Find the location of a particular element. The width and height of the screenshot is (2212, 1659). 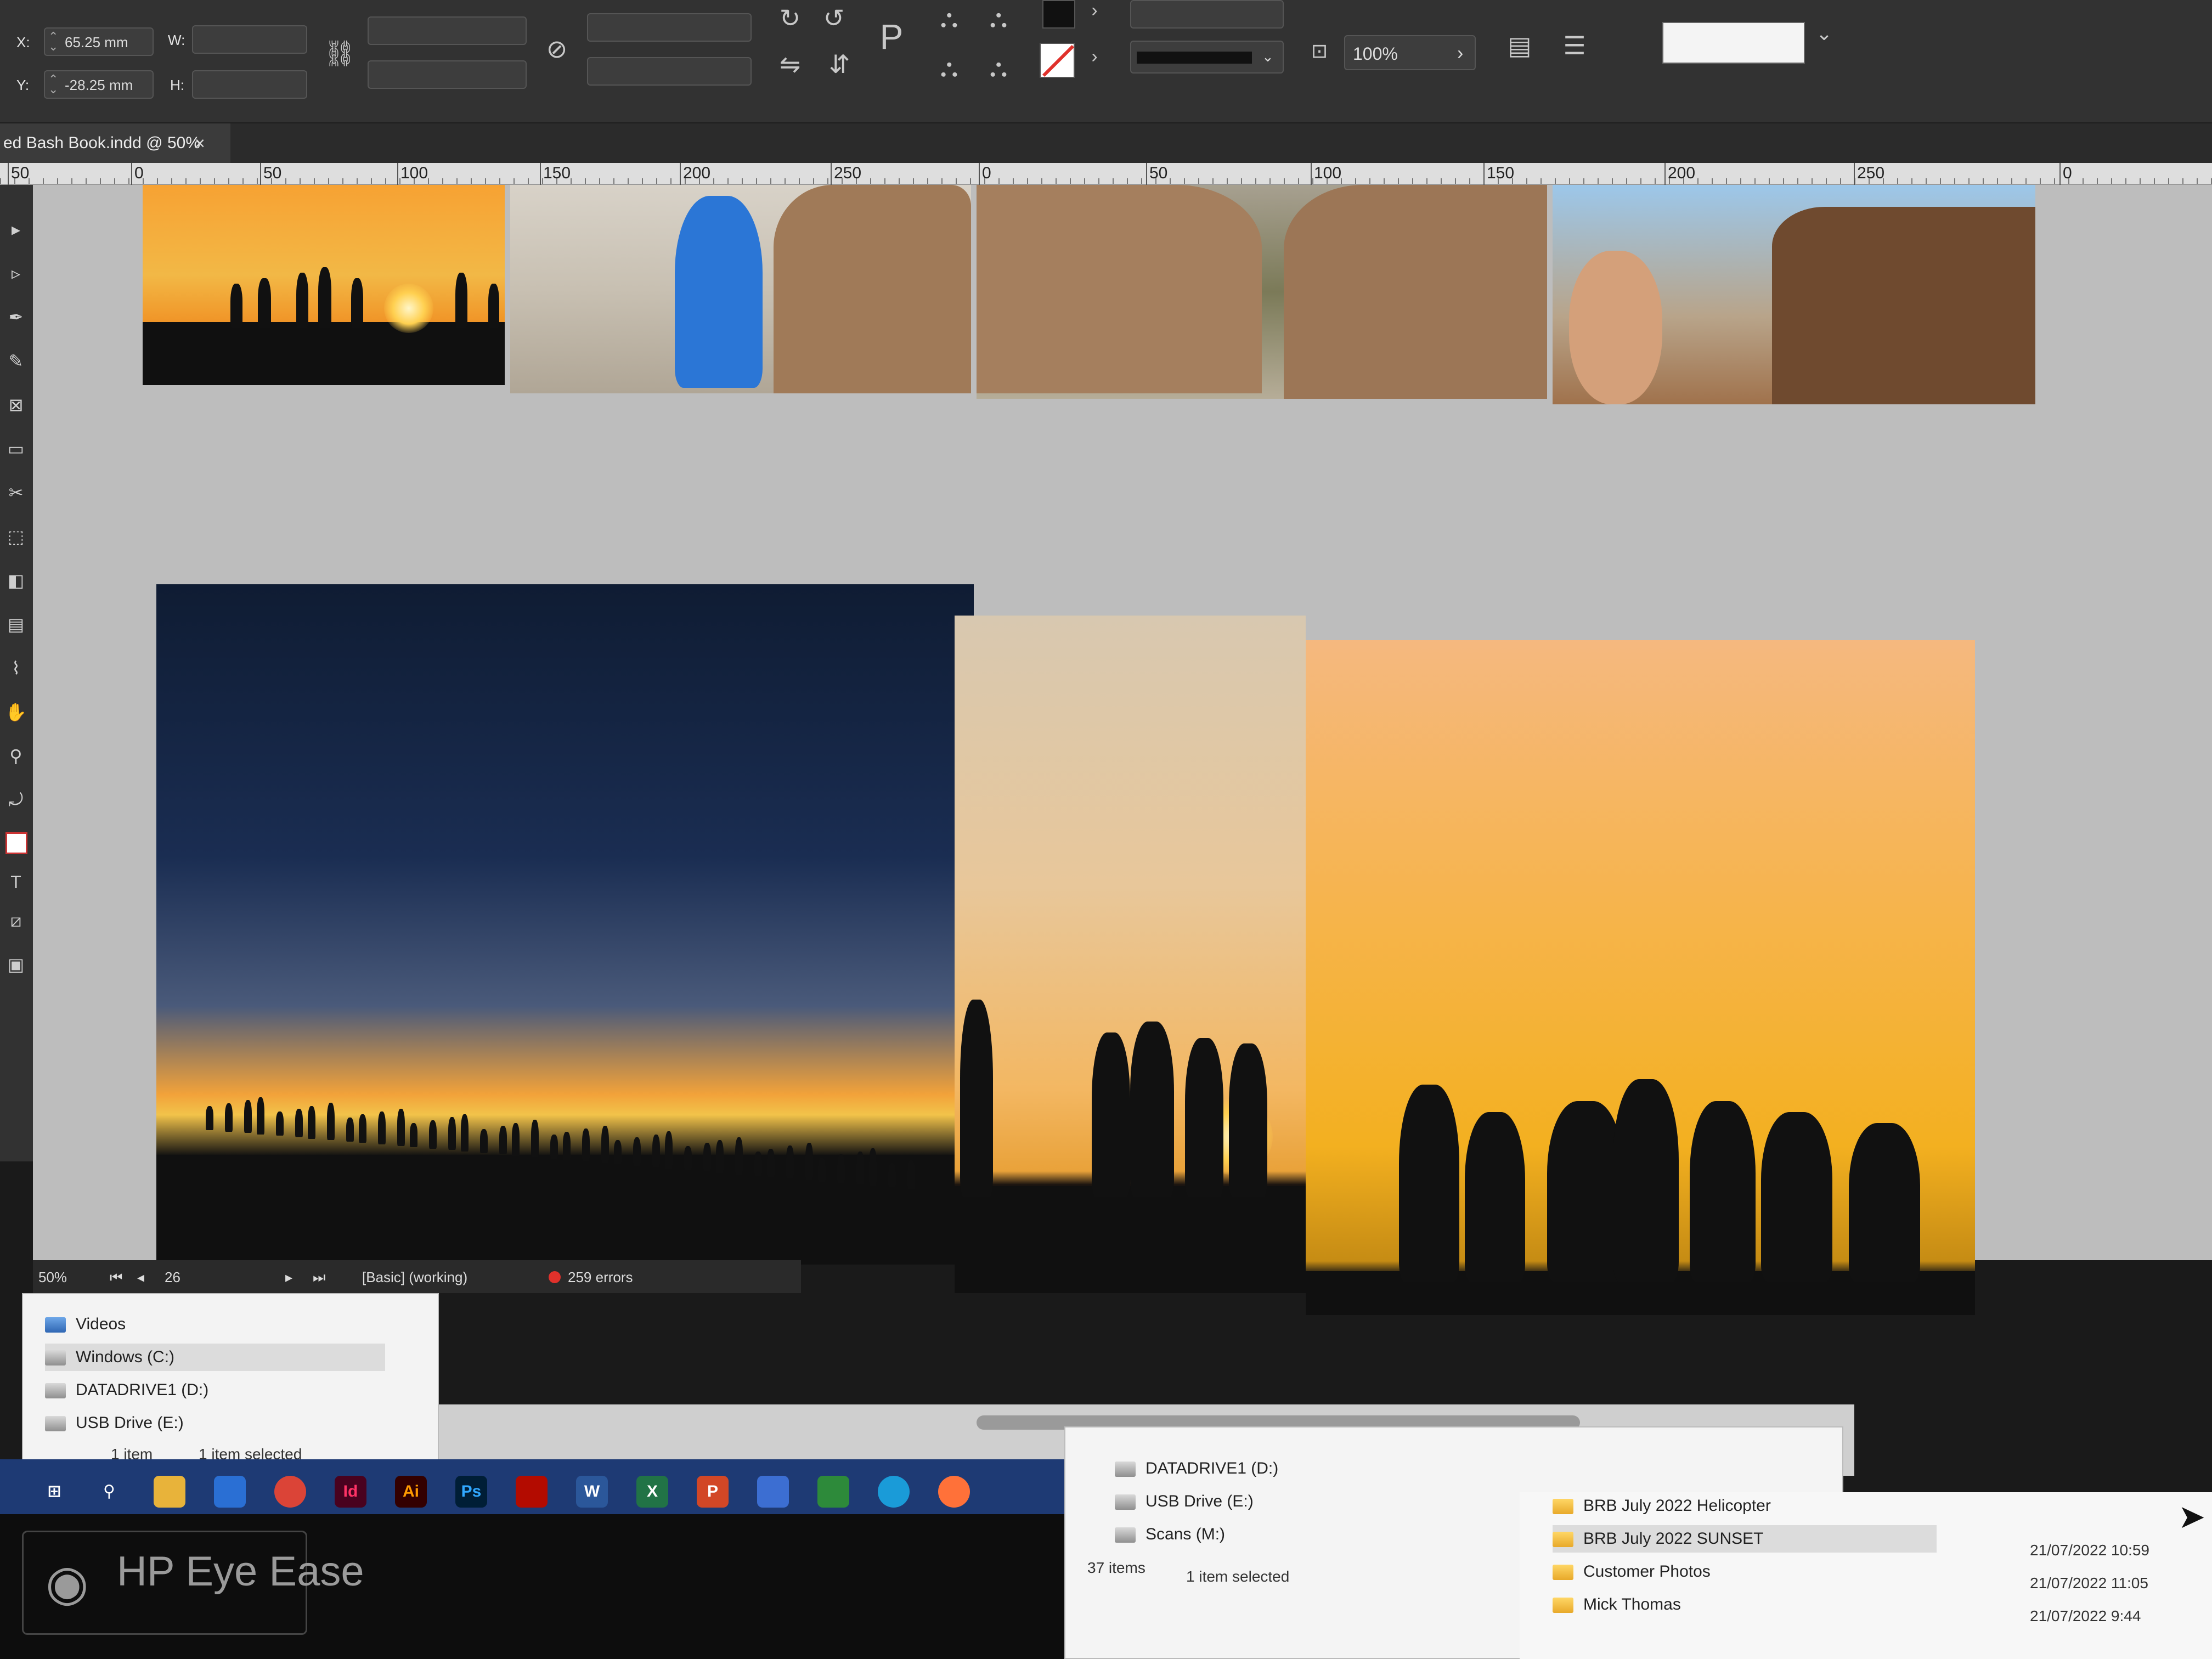

direct-selection-tool-icon: ▹ is located at coordinates (15, 273).